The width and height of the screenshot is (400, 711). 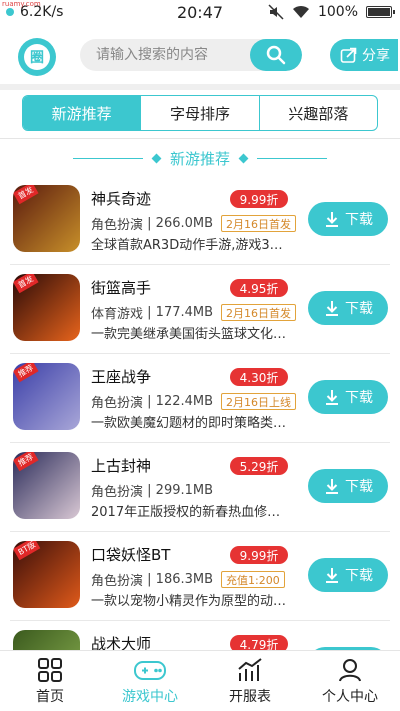 I want to click on nav-server-schedule: 开服表, so click(x=250, y=681).